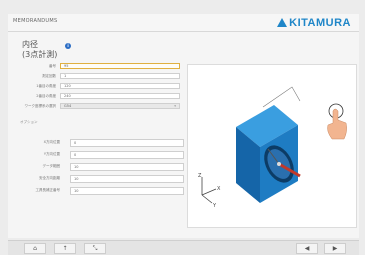  Describe the element at coordinates (51, 154) in the screenshot. I see `option-label: Y方向位置` at that location.